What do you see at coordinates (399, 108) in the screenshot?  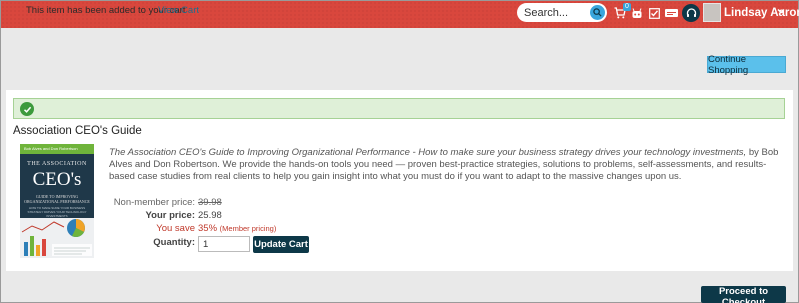 I see `added-to-cart-alert` at bounding box center [399, 108].